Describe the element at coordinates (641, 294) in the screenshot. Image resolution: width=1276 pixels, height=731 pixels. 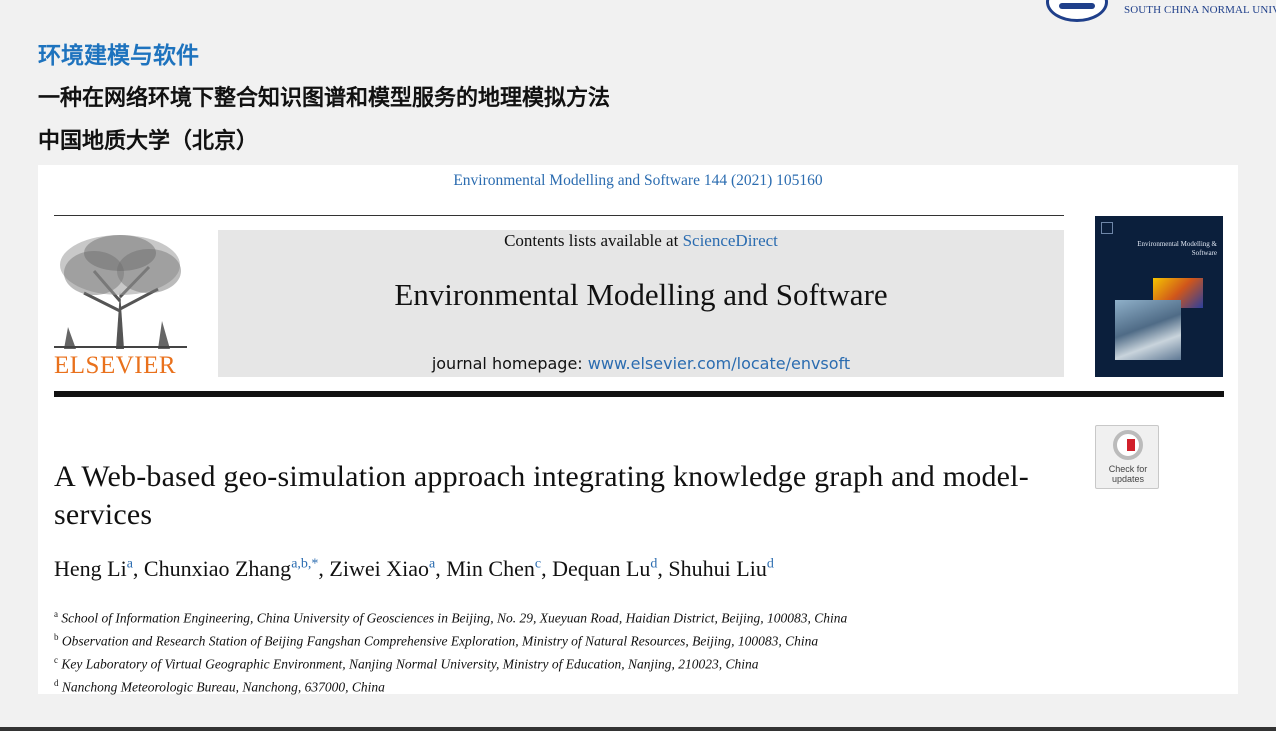
I see `journal-name: Environmental Modelling and Software` at that location.